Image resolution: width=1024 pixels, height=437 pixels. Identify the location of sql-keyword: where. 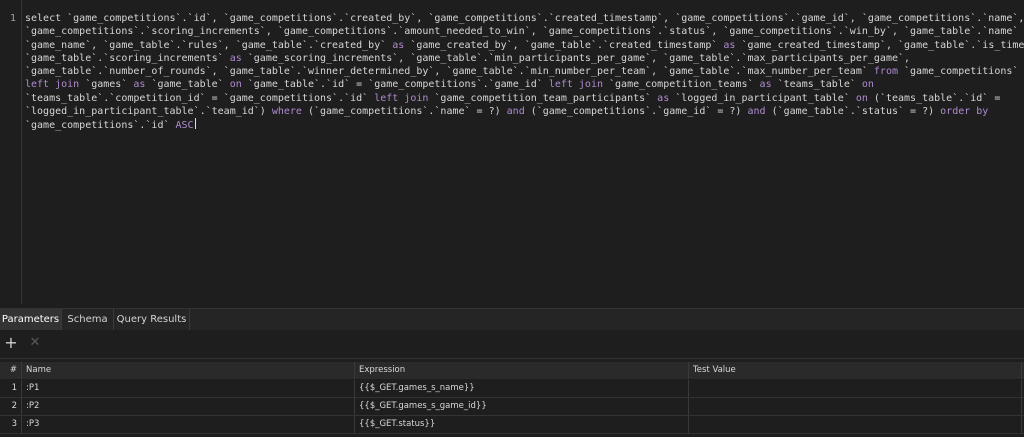
(286, 112).